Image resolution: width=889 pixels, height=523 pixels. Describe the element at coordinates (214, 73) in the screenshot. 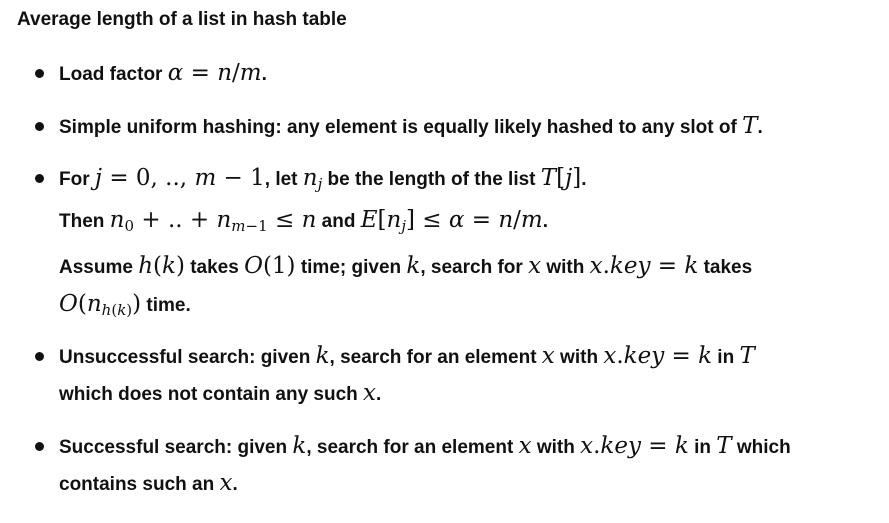

I see `math-alpha-equals-n-over-m: α = n/m` at that location.